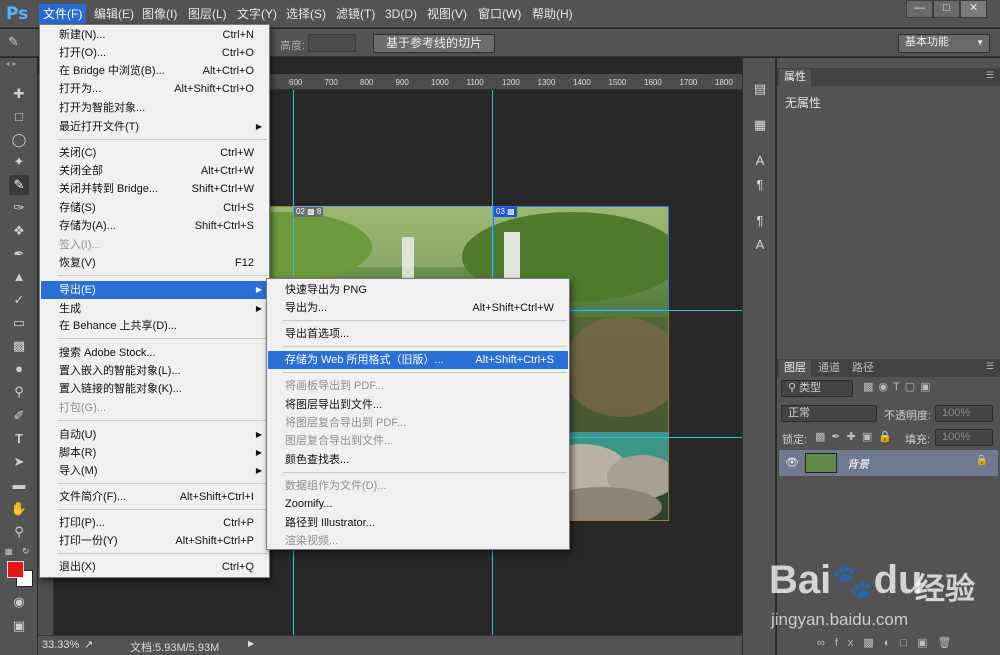 The width and height of the screenshot is (1000, 655). What do you see at coordinates (964, 413) in the screenshot?
I see `opacity-field: 100%` at bounding box center [964, 413].